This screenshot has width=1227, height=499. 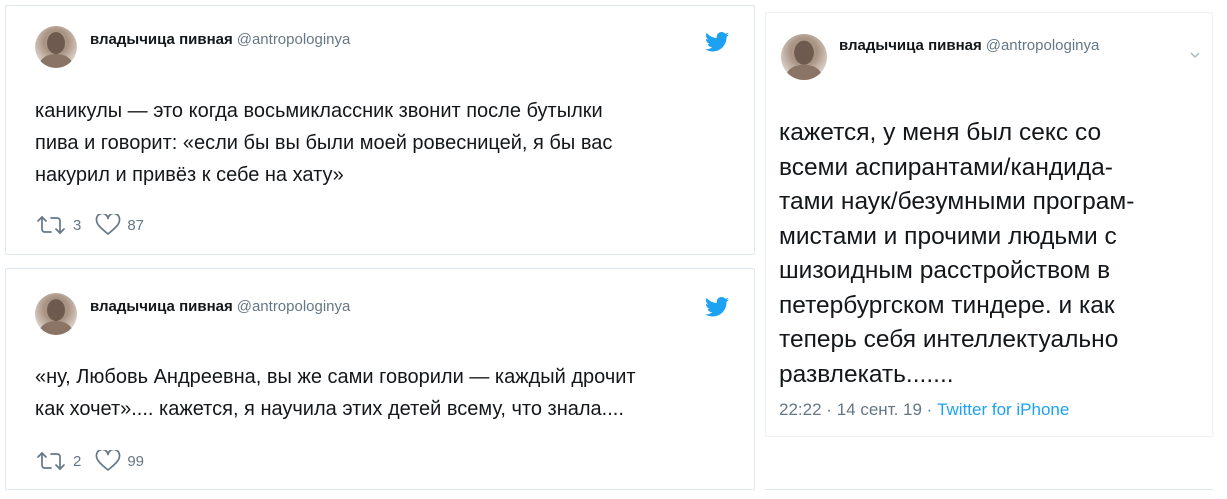 What do you see at coordinates (924, 410) in the screenshot?
I see `tweet-meta: 22:22 · 14 сент. 19 · Twitter for iPhone` at bounding box center [924, 410].